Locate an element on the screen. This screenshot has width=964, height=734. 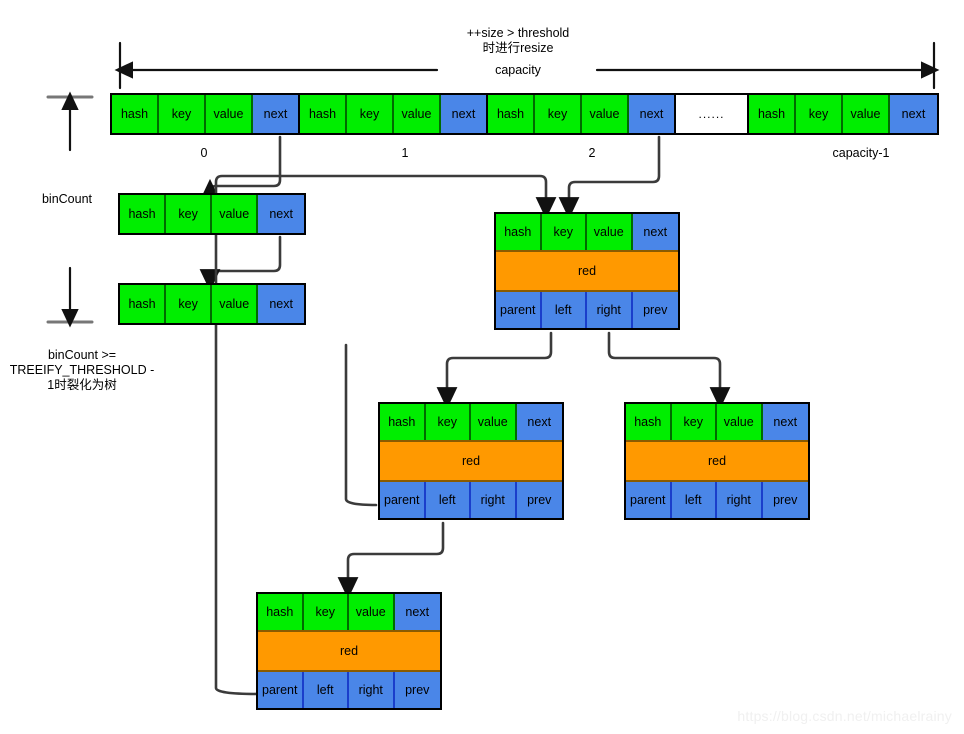
tree-grandchild-color: red is located at coordinates (349, 651).